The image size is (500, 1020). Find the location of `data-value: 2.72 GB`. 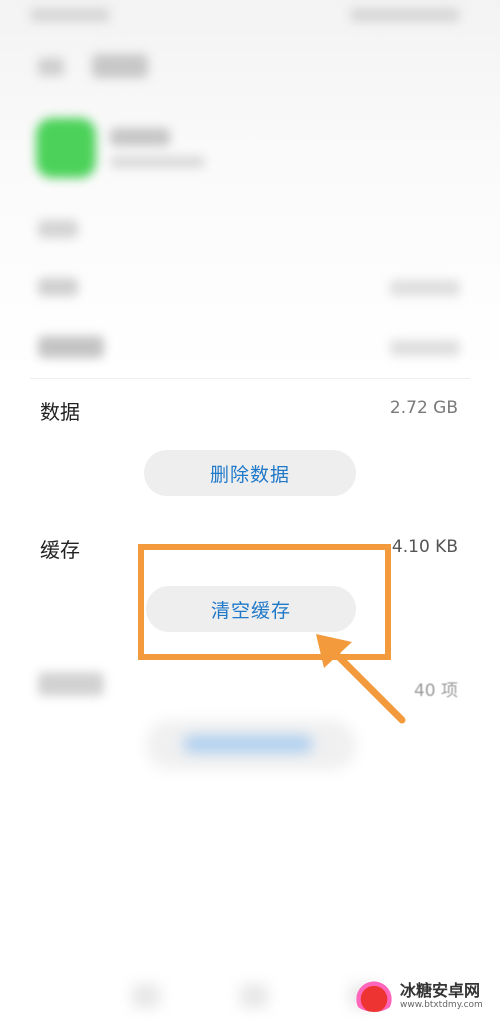

data-value: 2.72 GB is located at coordinates (423, 408).